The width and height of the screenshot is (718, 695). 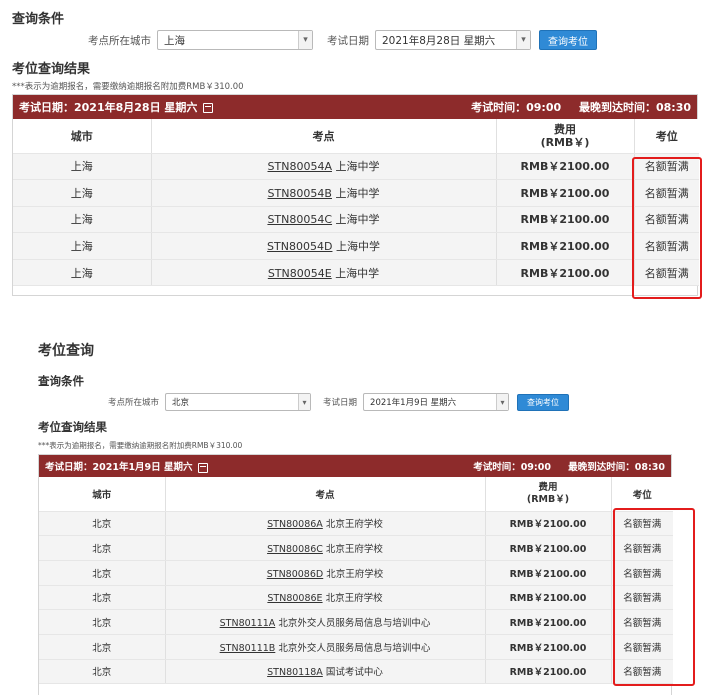 What do you see at coordinates (235, 40) in the screenshot?
I see `city-select: 上海 ▾` at bounding box center [235, 40].